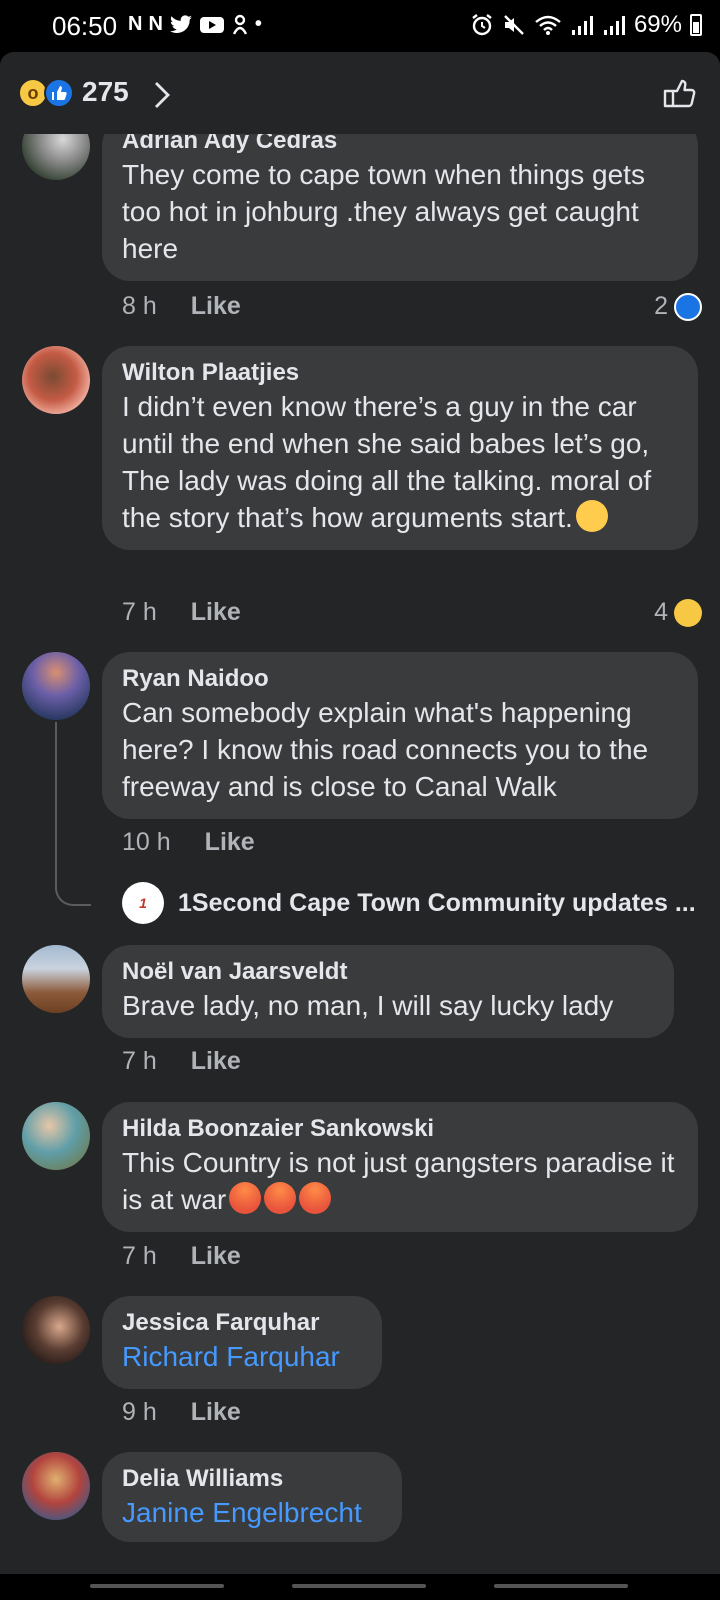  I want to click on reaction-summary: 4, so click(678, 612).